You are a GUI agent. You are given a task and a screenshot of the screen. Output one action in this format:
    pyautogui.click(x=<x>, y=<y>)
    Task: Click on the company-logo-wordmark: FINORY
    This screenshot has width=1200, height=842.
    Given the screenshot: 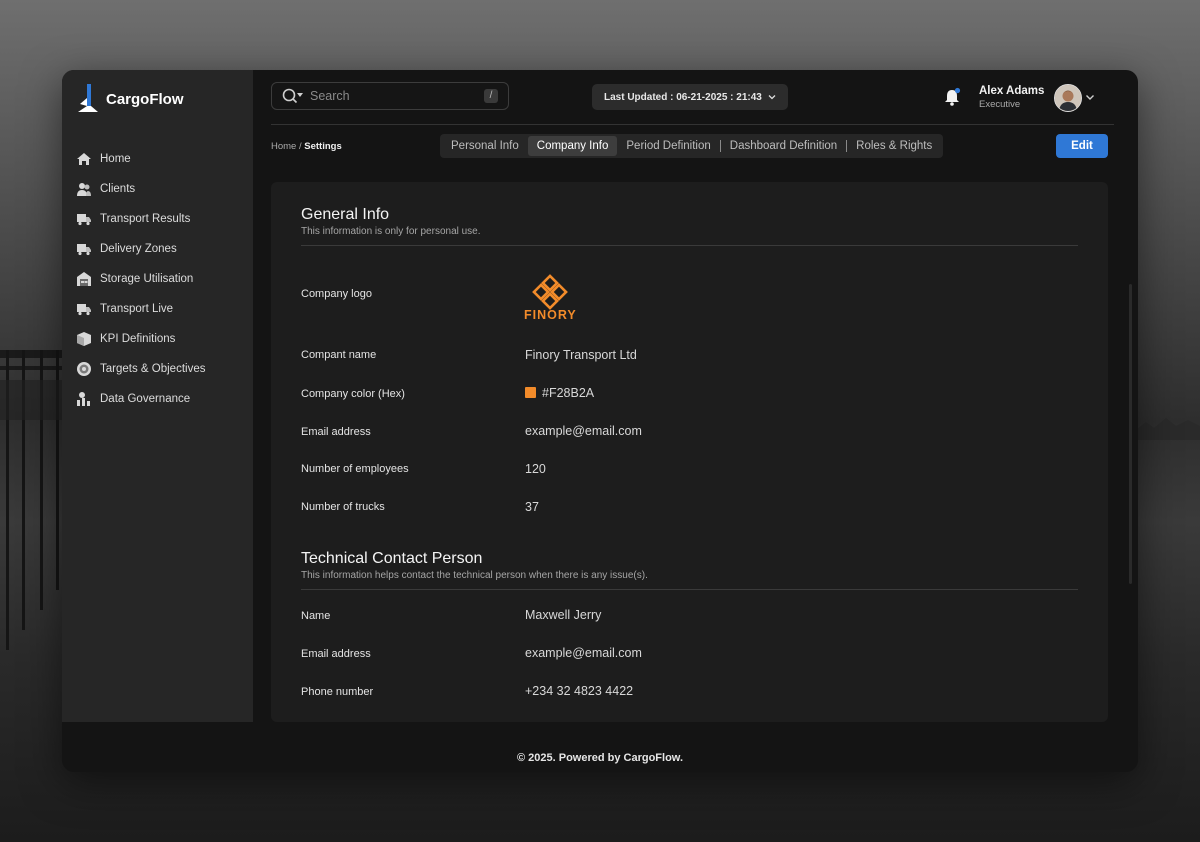 What is the action you would take?
    pyautogui.click(x=550, y=315)
    